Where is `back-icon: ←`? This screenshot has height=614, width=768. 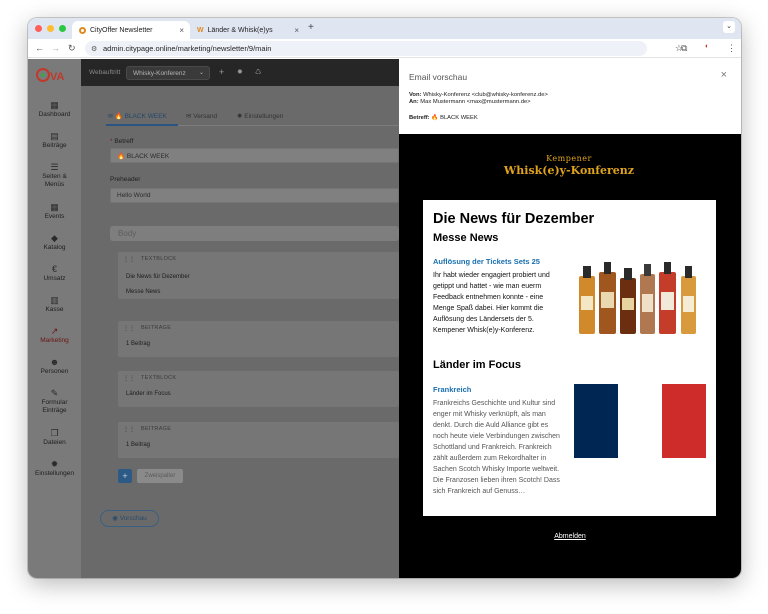
back-icon: ← is located at coordinates (39, 48).